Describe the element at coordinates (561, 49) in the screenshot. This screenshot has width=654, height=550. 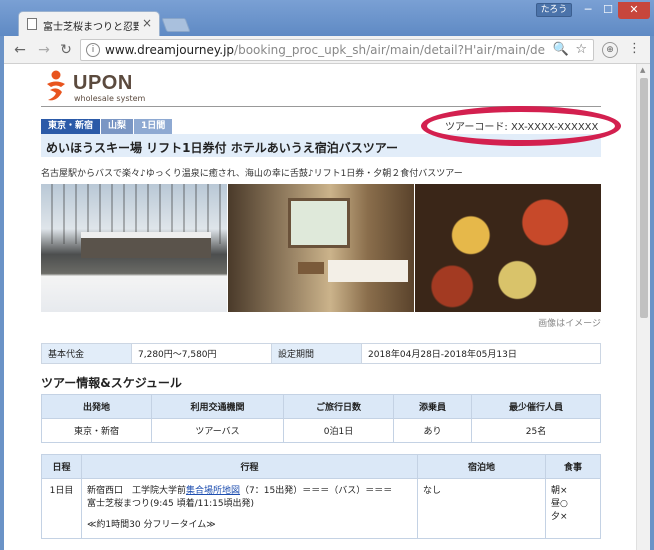
I see `zoom-icon: 🔍` at that location.